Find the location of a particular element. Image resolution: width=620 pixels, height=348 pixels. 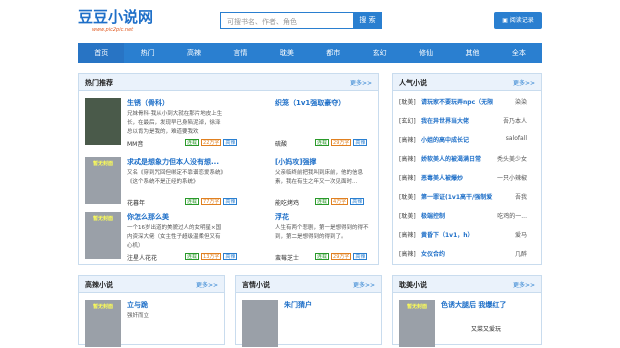

nav-item-xiuxian: 修仙 is located at coordinates (426, 53).